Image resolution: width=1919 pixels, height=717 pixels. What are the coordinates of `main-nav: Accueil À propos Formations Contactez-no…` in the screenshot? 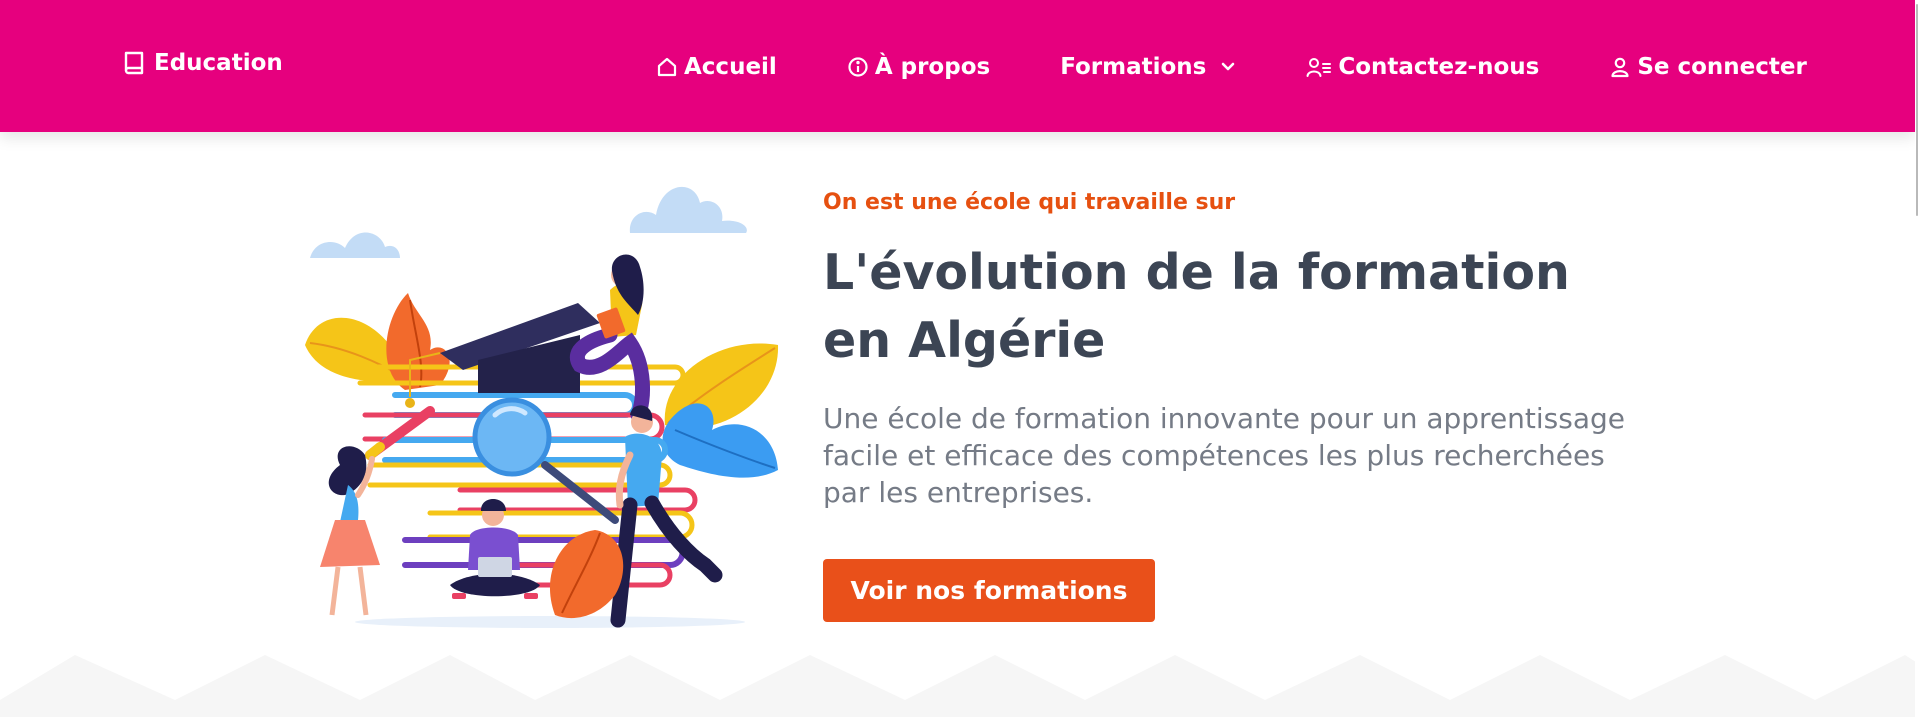 It's located at (1231, 67).